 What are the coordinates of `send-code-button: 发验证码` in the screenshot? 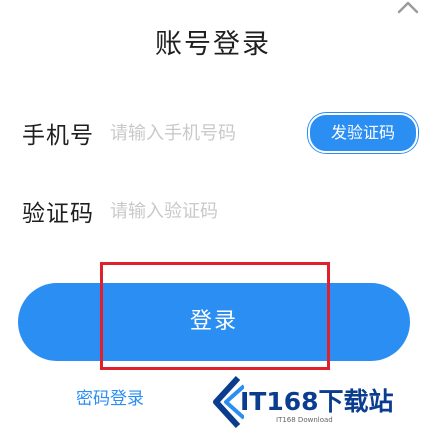 It's located at (363, 133).